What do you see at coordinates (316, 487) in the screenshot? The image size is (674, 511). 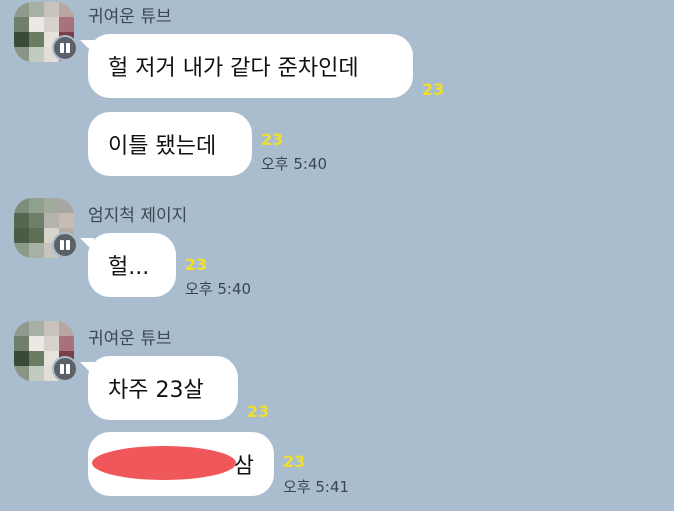 I see `message-time: 오후 5:41` at bounding box center [316, 487].